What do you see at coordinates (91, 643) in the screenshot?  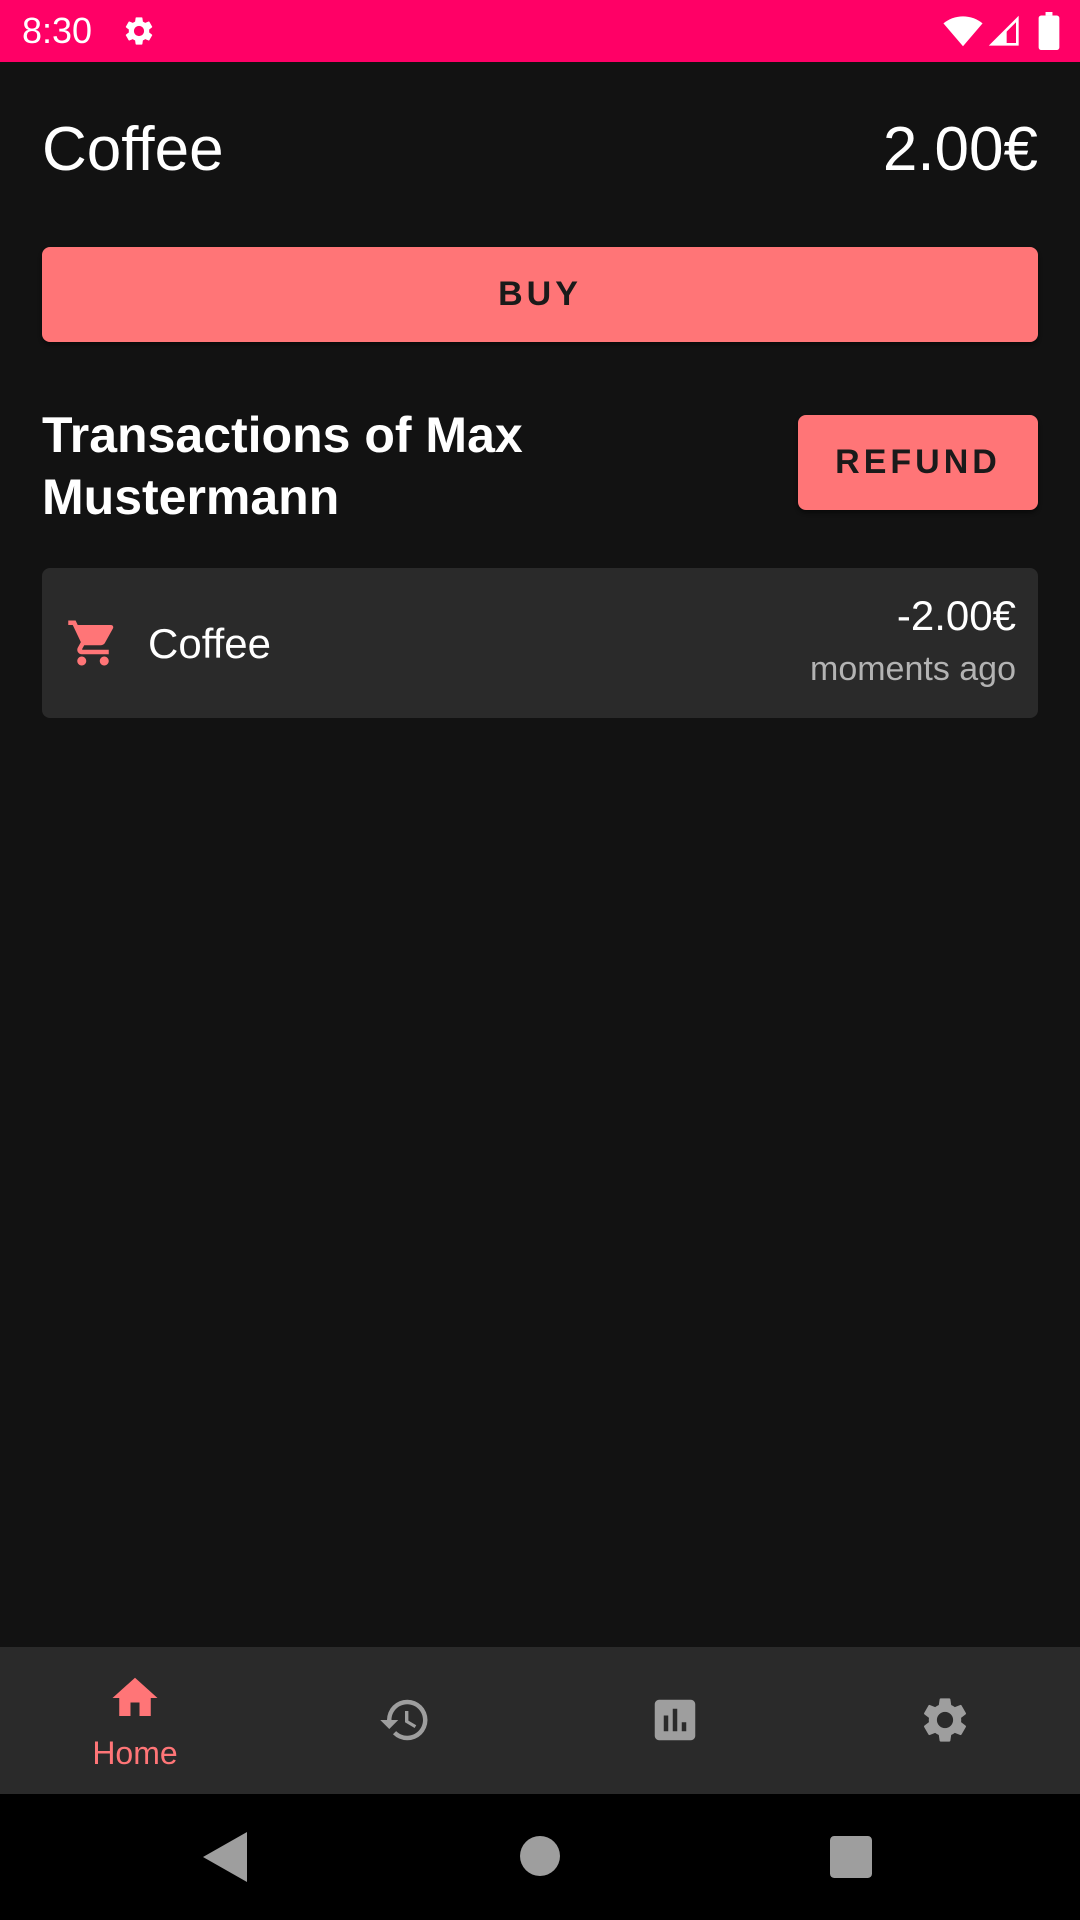 I see `cart-icon` at bounding box center [91, 643].